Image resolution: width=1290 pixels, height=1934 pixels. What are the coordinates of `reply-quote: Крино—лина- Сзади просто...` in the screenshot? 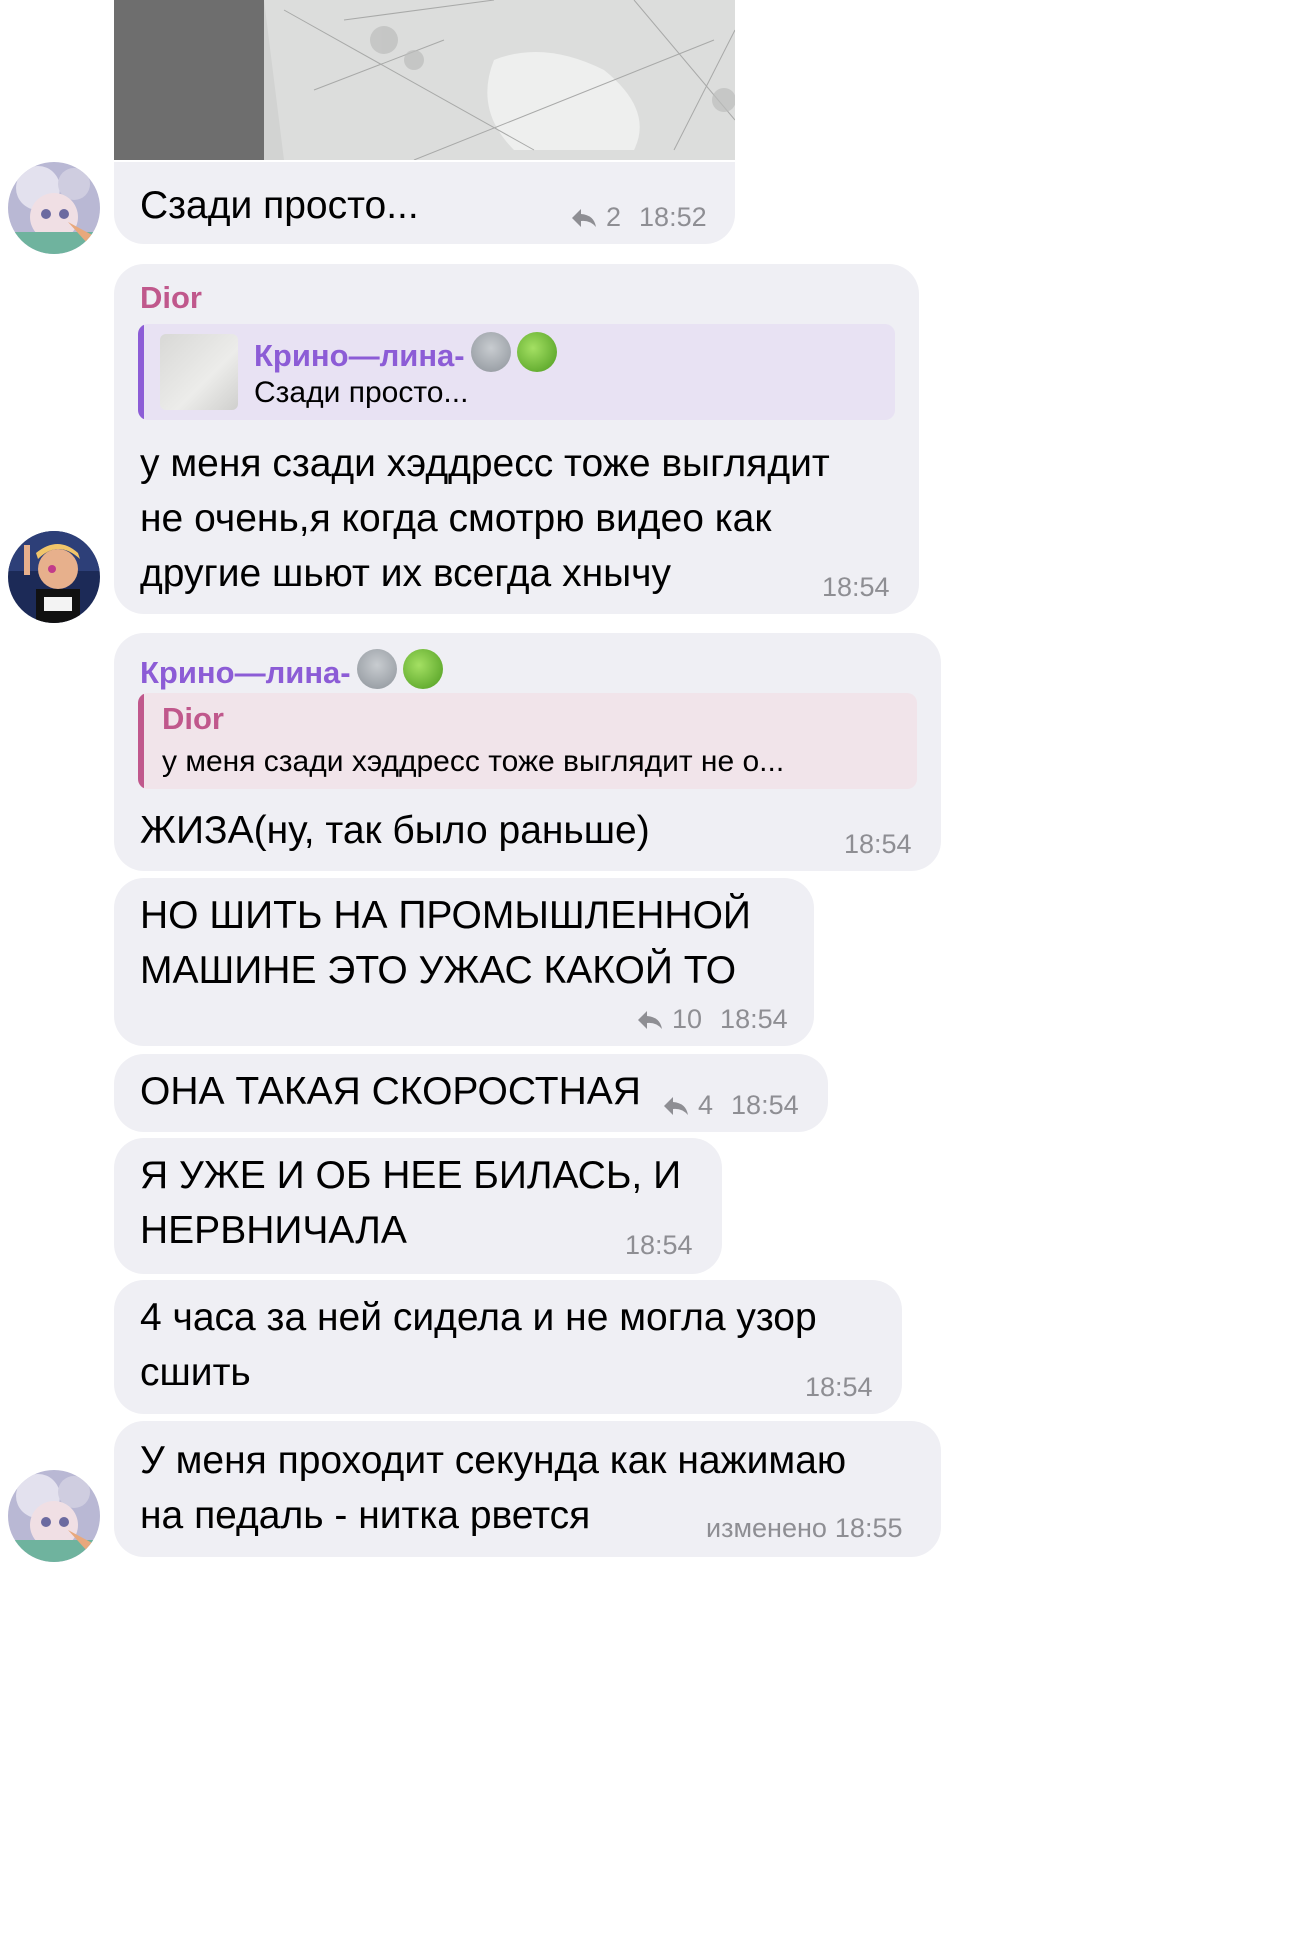 It's located at (516, 372).